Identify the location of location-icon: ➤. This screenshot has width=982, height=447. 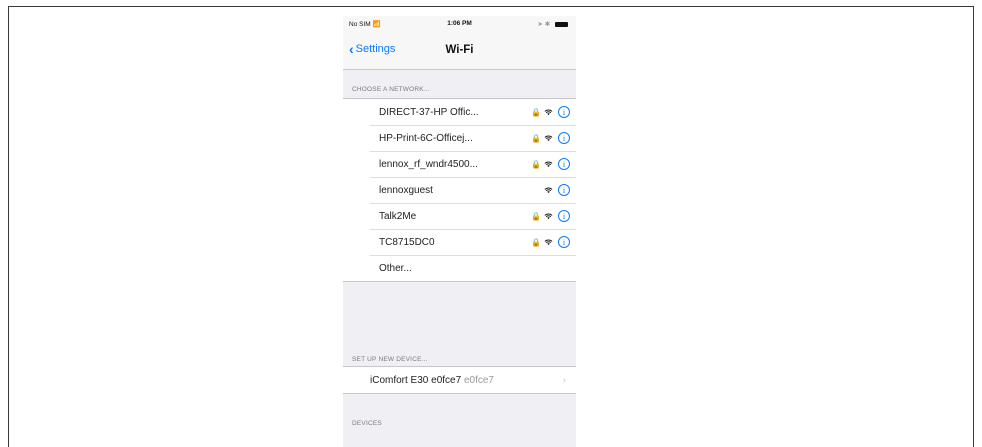
(540, 24).